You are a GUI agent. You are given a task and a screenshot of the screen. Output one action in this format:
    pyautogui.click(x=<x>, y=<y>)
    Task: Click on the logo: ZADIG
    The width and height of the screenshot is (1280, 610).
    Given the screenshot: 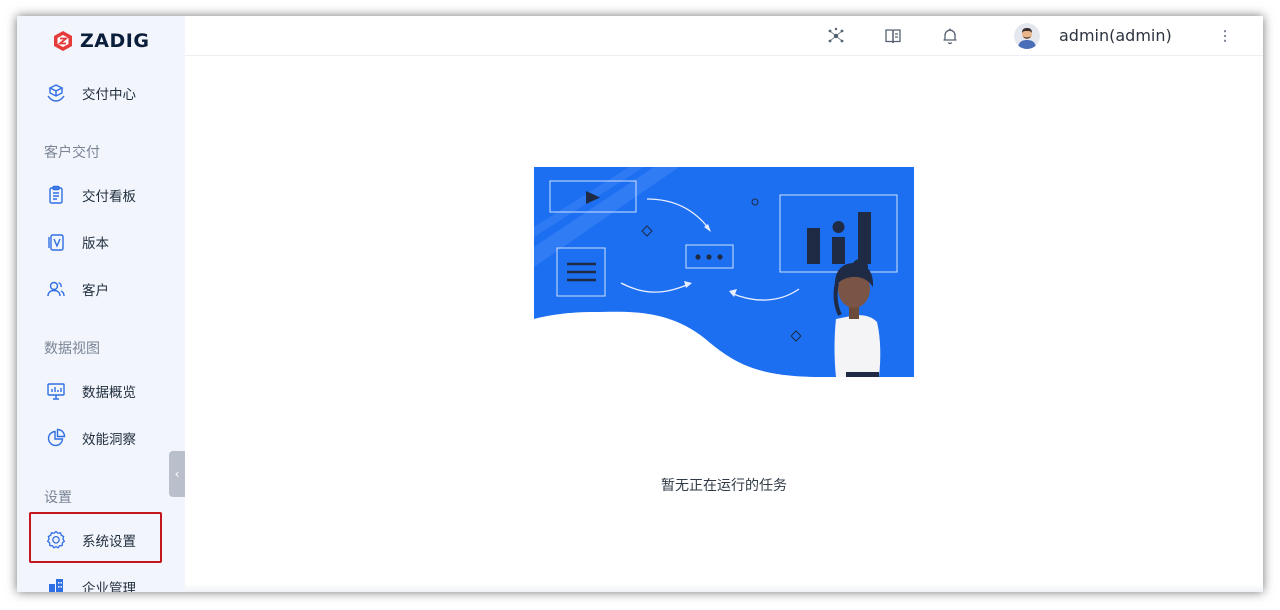 What is the action you would take?
    pyautogui.click(x=100, y=41)
    